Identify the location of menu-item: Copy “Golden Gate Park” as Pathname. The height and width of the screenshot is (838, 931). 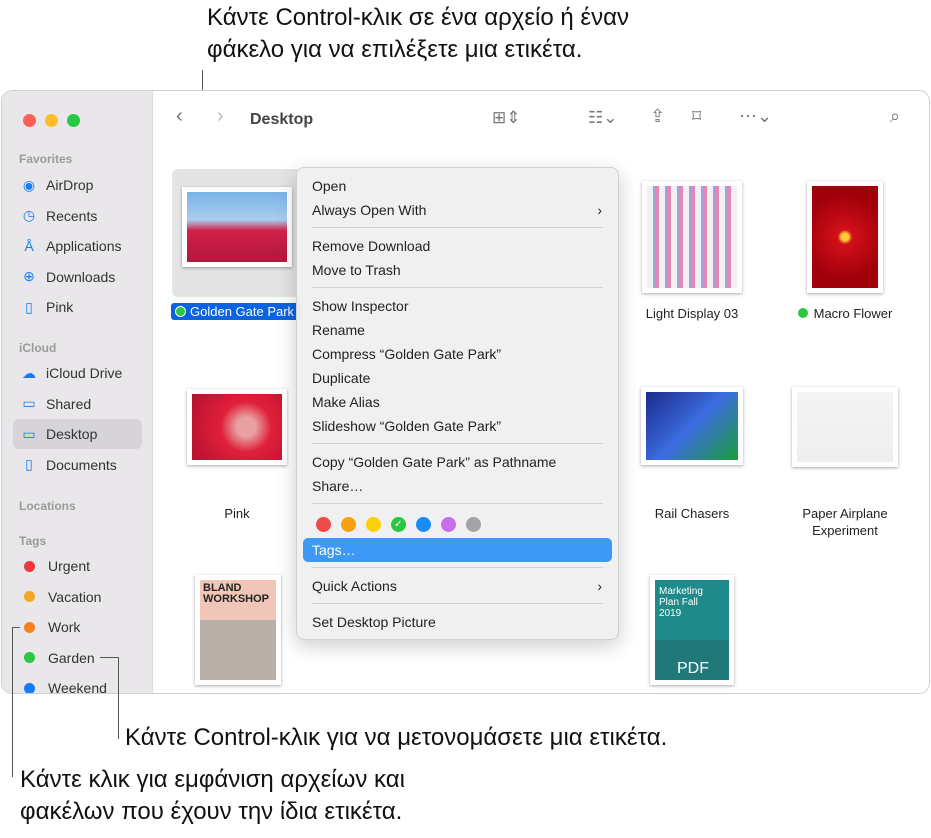
(457, 462).